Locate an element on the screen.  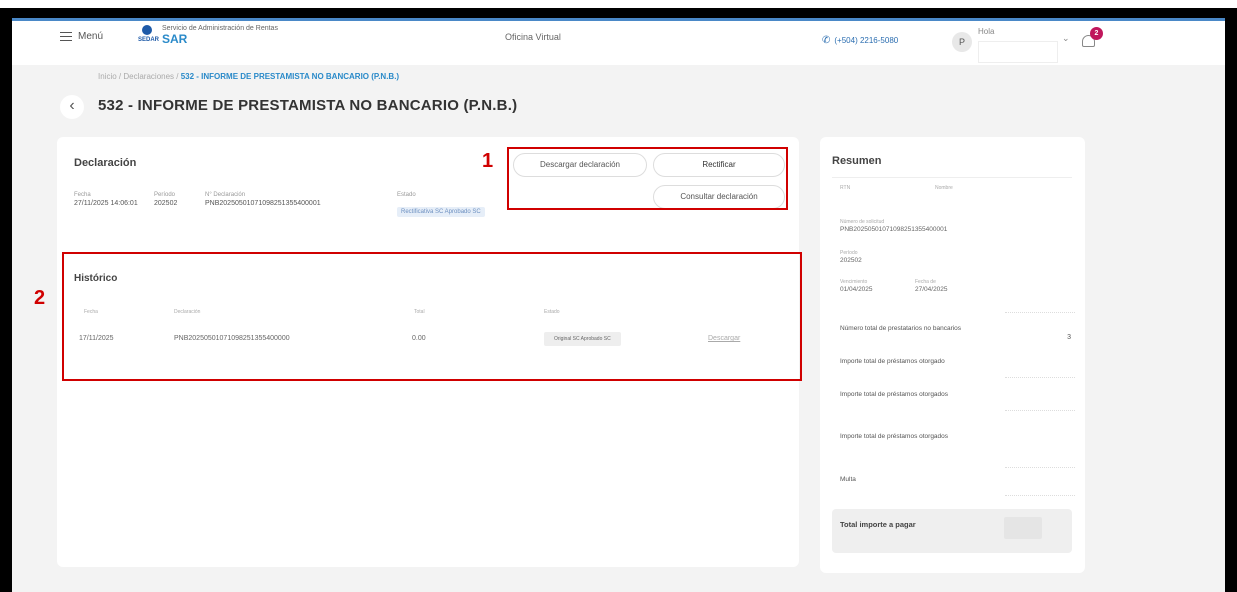
chevron-left-icon: ‹ is located at coordinates (72, 105).